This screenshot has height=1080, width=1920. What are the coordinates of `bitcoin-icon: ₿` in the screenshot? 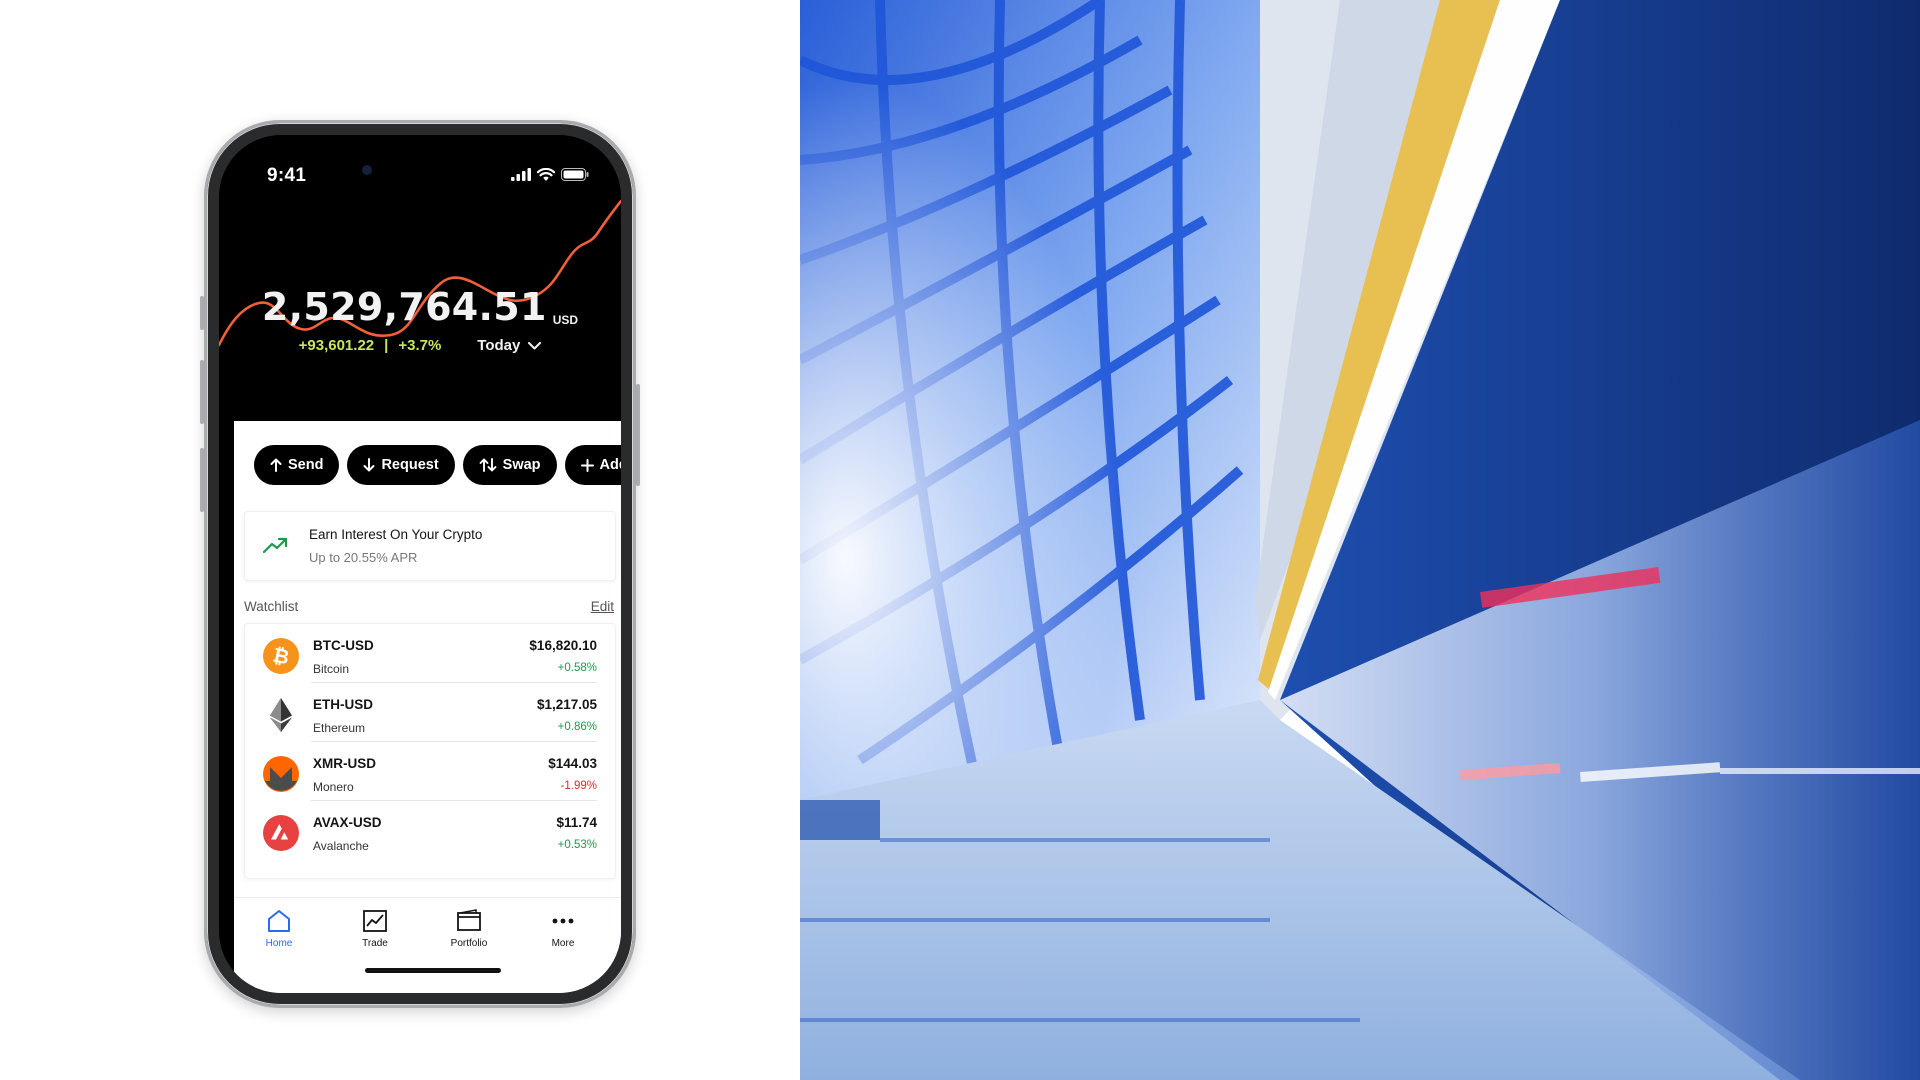 It's located at (281, 656).